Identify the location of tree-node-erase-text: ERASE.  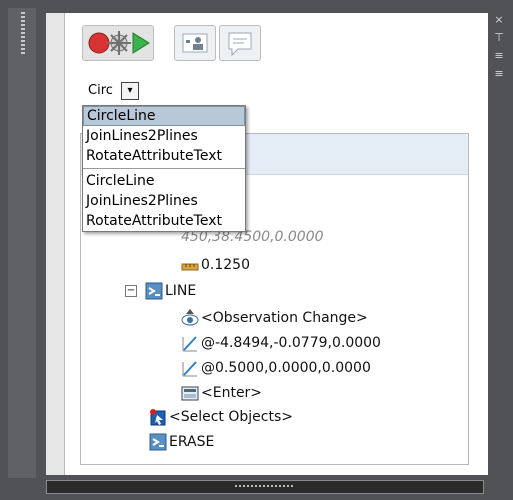
(192, 442).